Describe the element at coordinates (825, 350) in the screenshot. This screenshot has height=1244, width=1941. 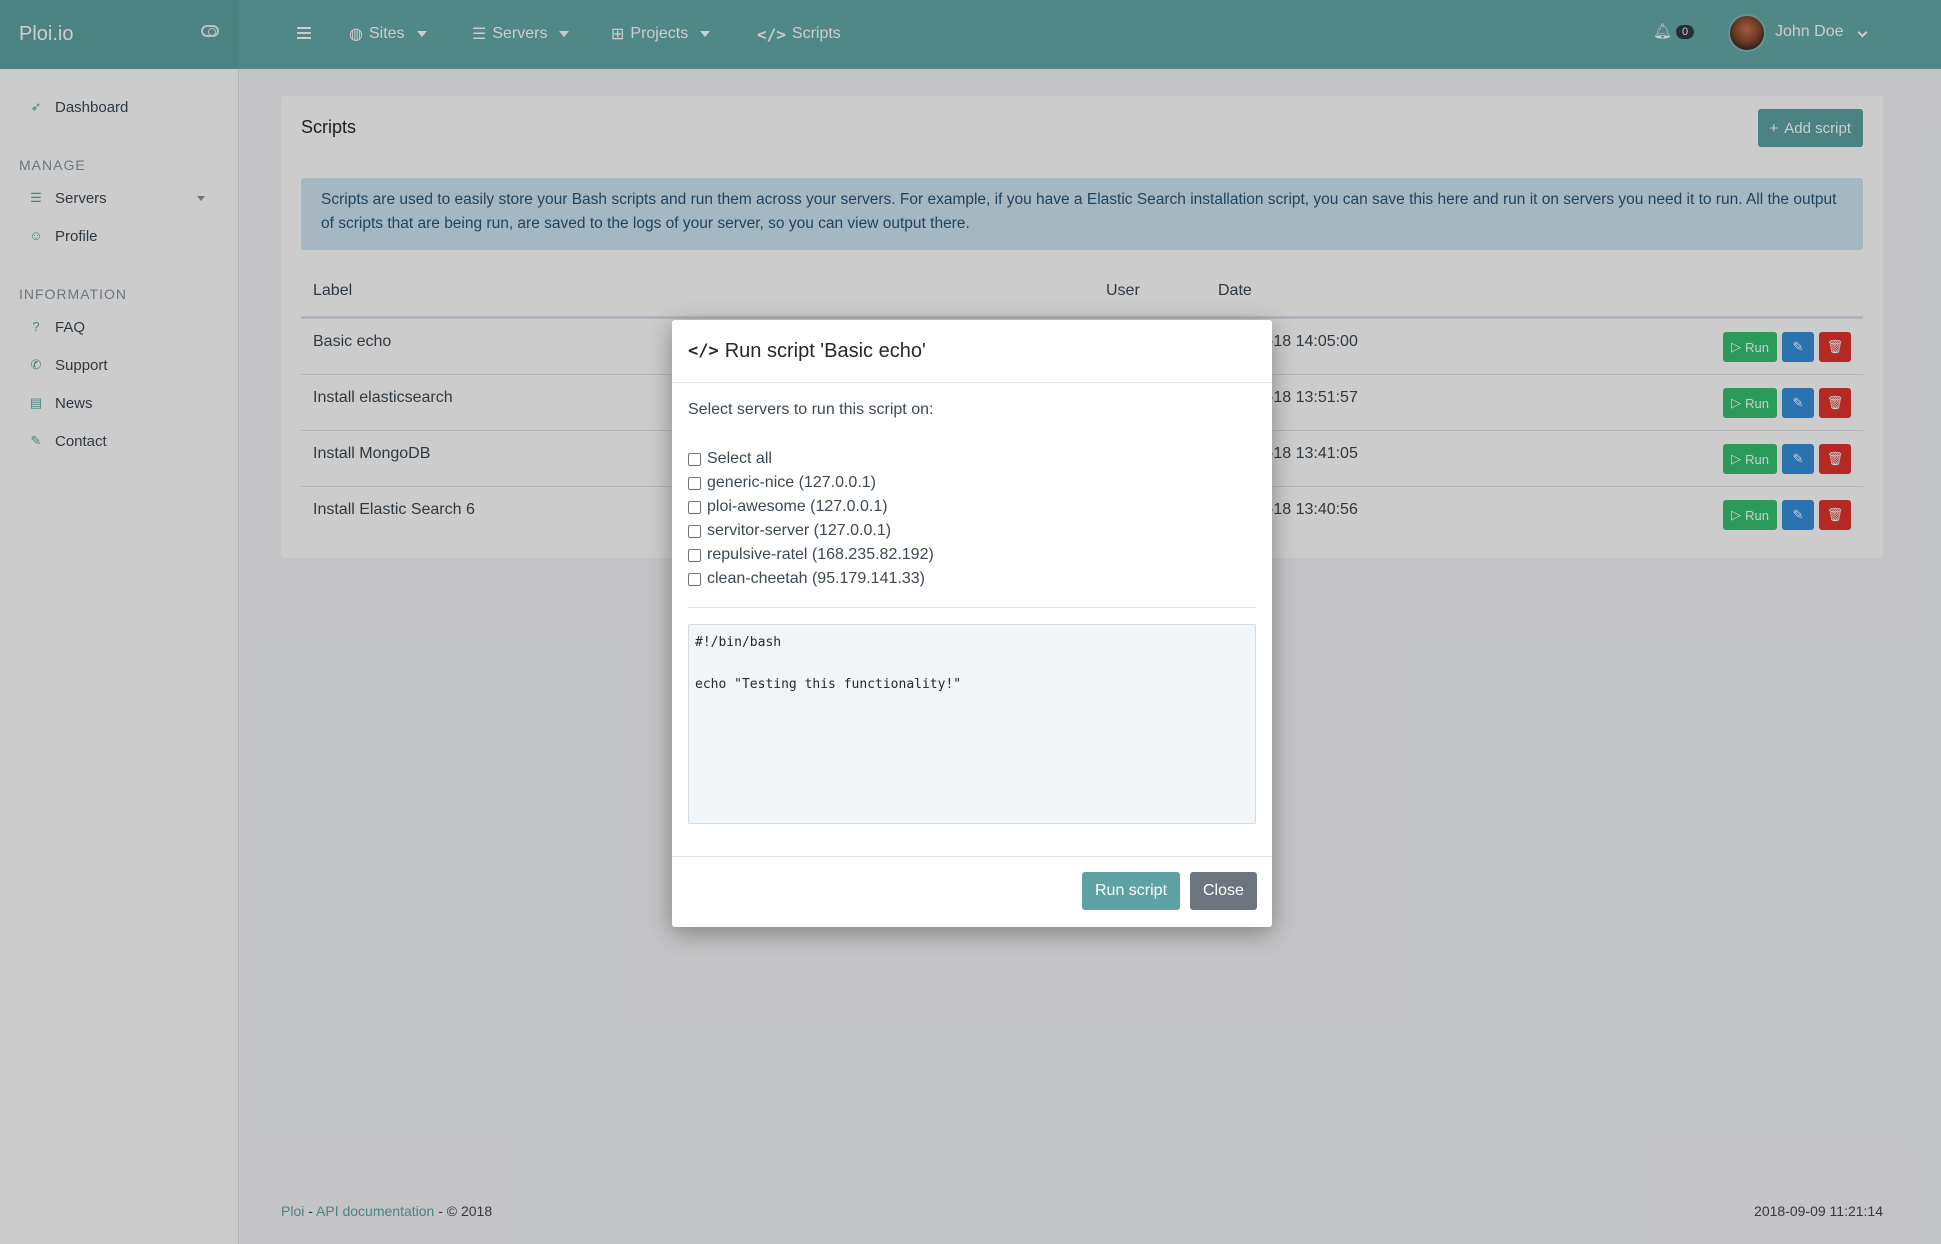
I see `modal-title: Run script 'Basic echo'` at that location.